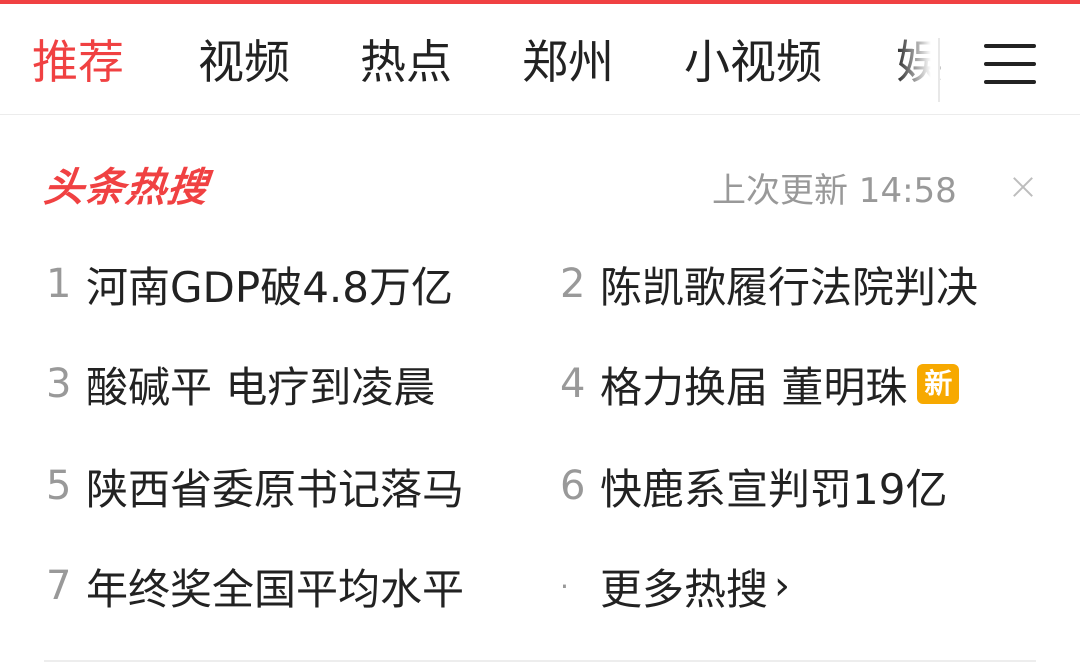 This screenshot has height=664, width=1080. Describe the element at coordinates (1024, 188) in the screenshot. I see `close-icon` at that location.